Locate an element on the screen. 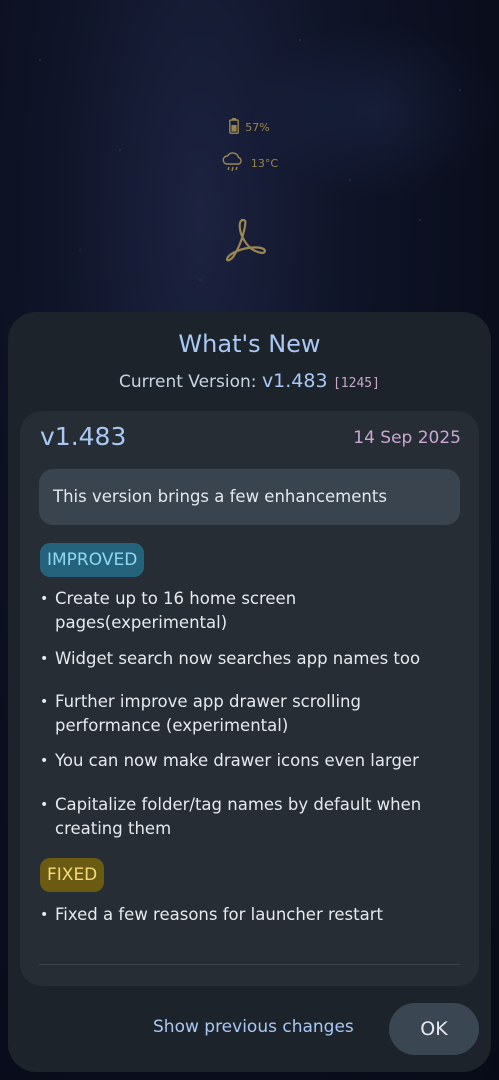  current-version-label: Current Version: is located at coordinates (188, 382).